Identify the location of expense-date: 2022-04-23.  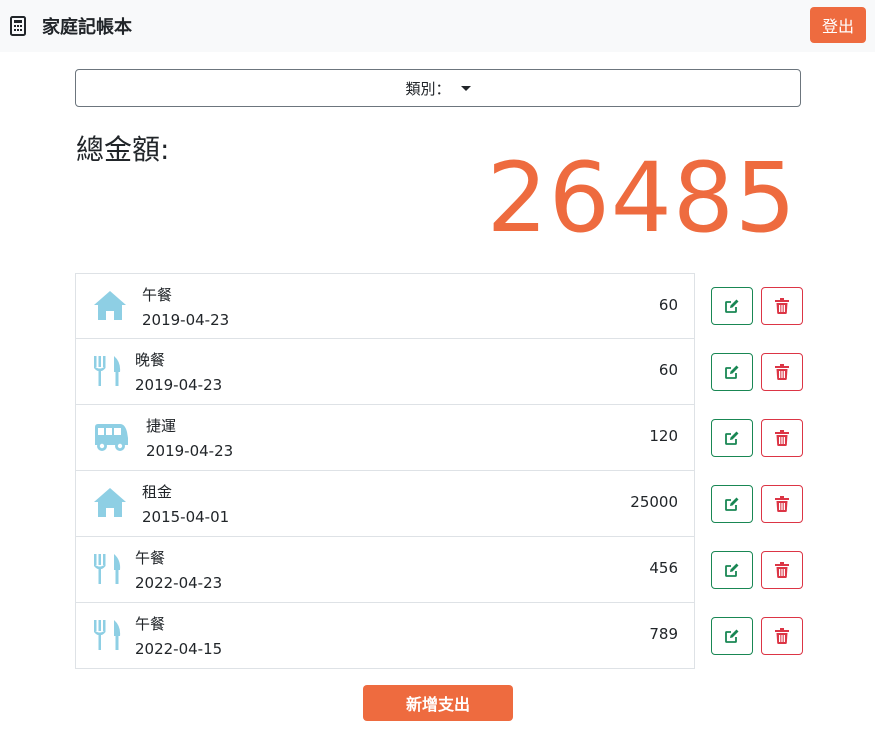
(179, 583).